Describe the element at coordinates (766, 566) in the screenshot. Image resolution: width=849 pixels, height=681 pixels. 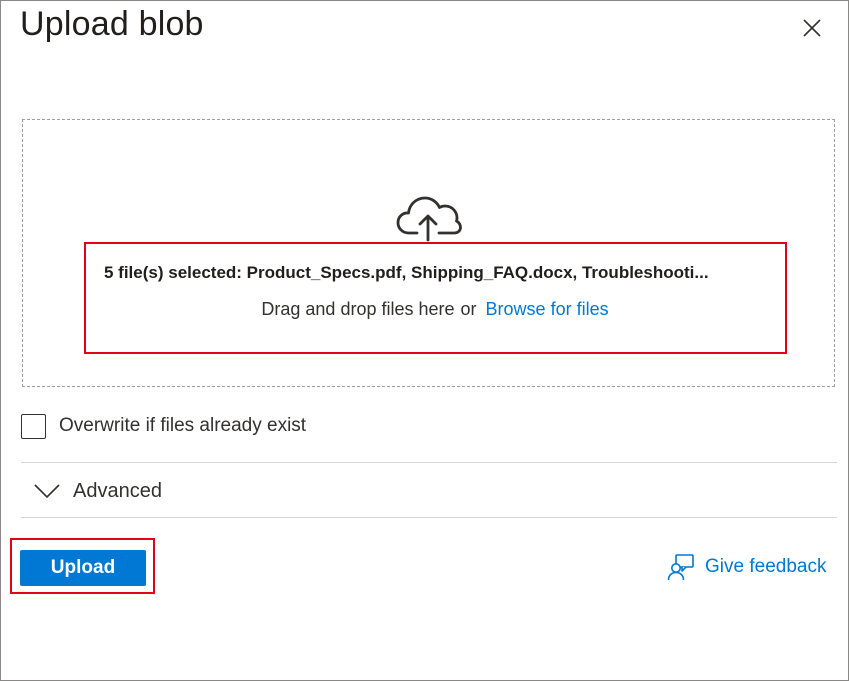
I see `give-feedback-label: Give feedback` at that location.